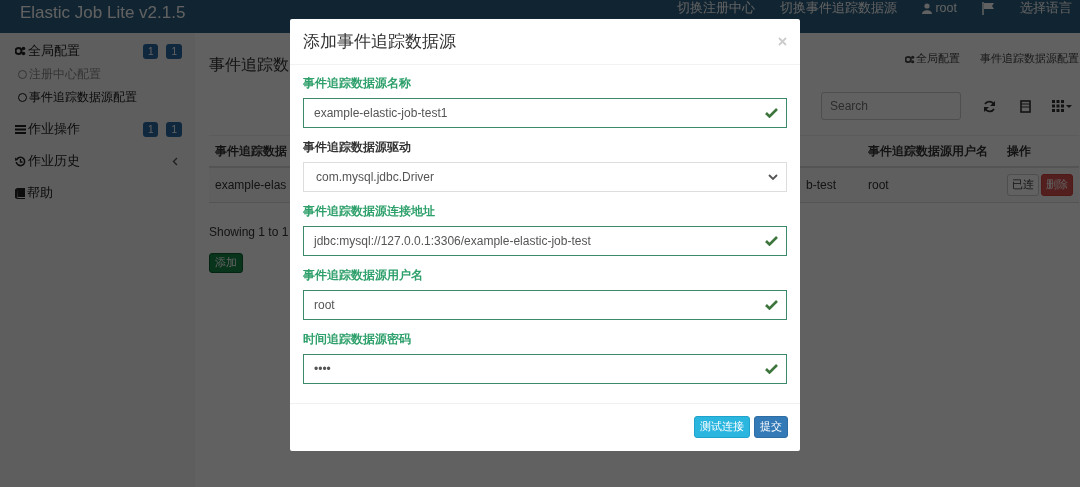 This screenshot has width=1080, height=487. Describe the element at coordinates (369, 211) in the screenshot. I see `field-label: 事件追踪数据源连接地址` at that location.